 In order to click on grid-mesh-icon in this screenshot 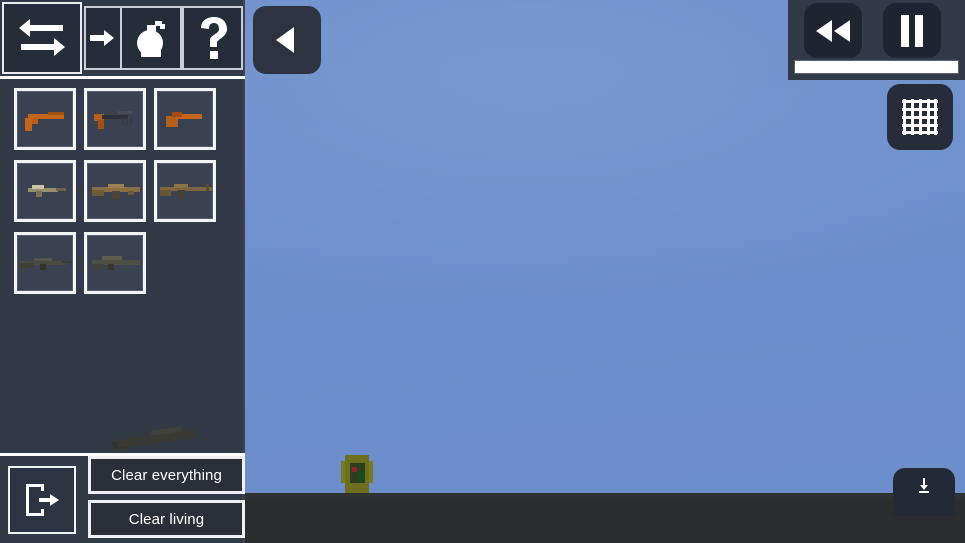, I will do `click(920, 117)`.